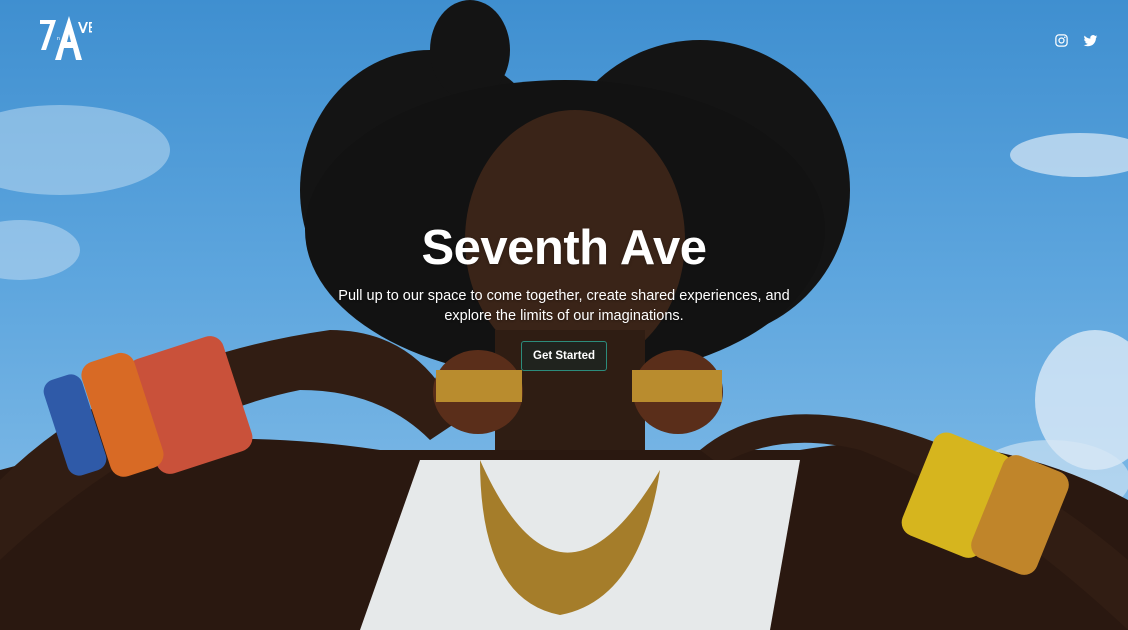  I want to click on twitter-icon, so click(1090, 40).